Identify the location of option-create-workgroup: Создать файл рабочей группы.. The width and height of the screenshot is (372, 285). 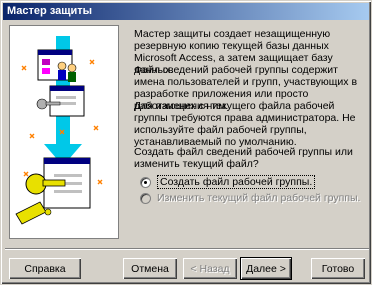
(228, 182).